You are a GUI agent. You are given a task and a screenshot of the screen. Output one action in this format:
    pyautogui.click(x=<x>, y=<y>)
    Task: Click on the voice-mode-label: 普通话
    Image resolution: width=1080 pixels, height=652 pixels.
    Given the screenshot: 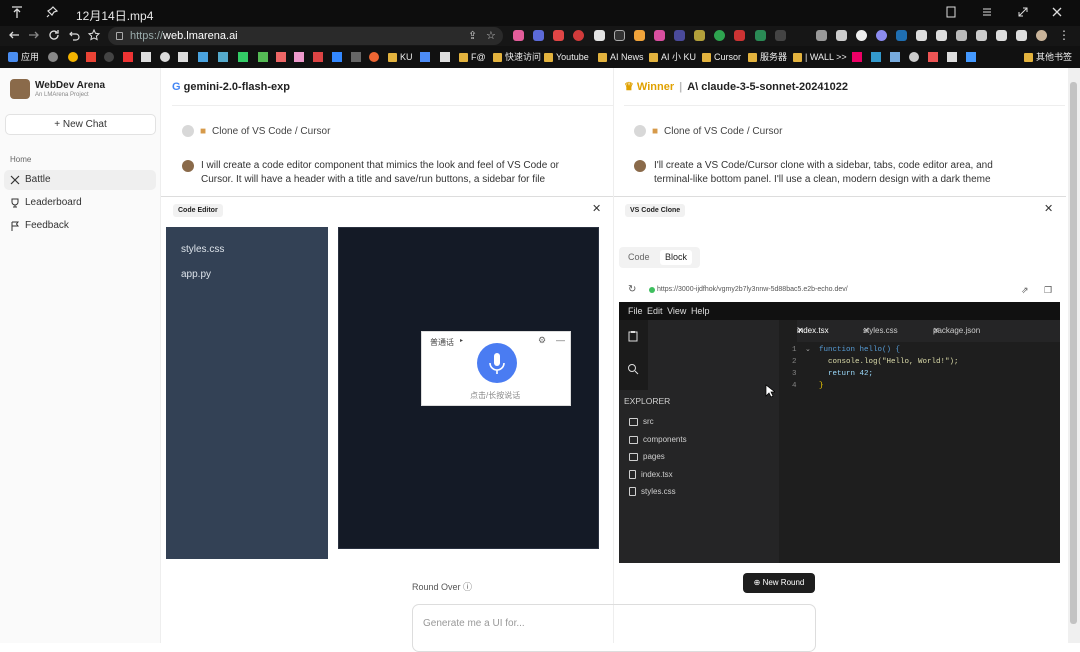 What is the action you would take?
    pyautogui.click(x=442, y=342)
    